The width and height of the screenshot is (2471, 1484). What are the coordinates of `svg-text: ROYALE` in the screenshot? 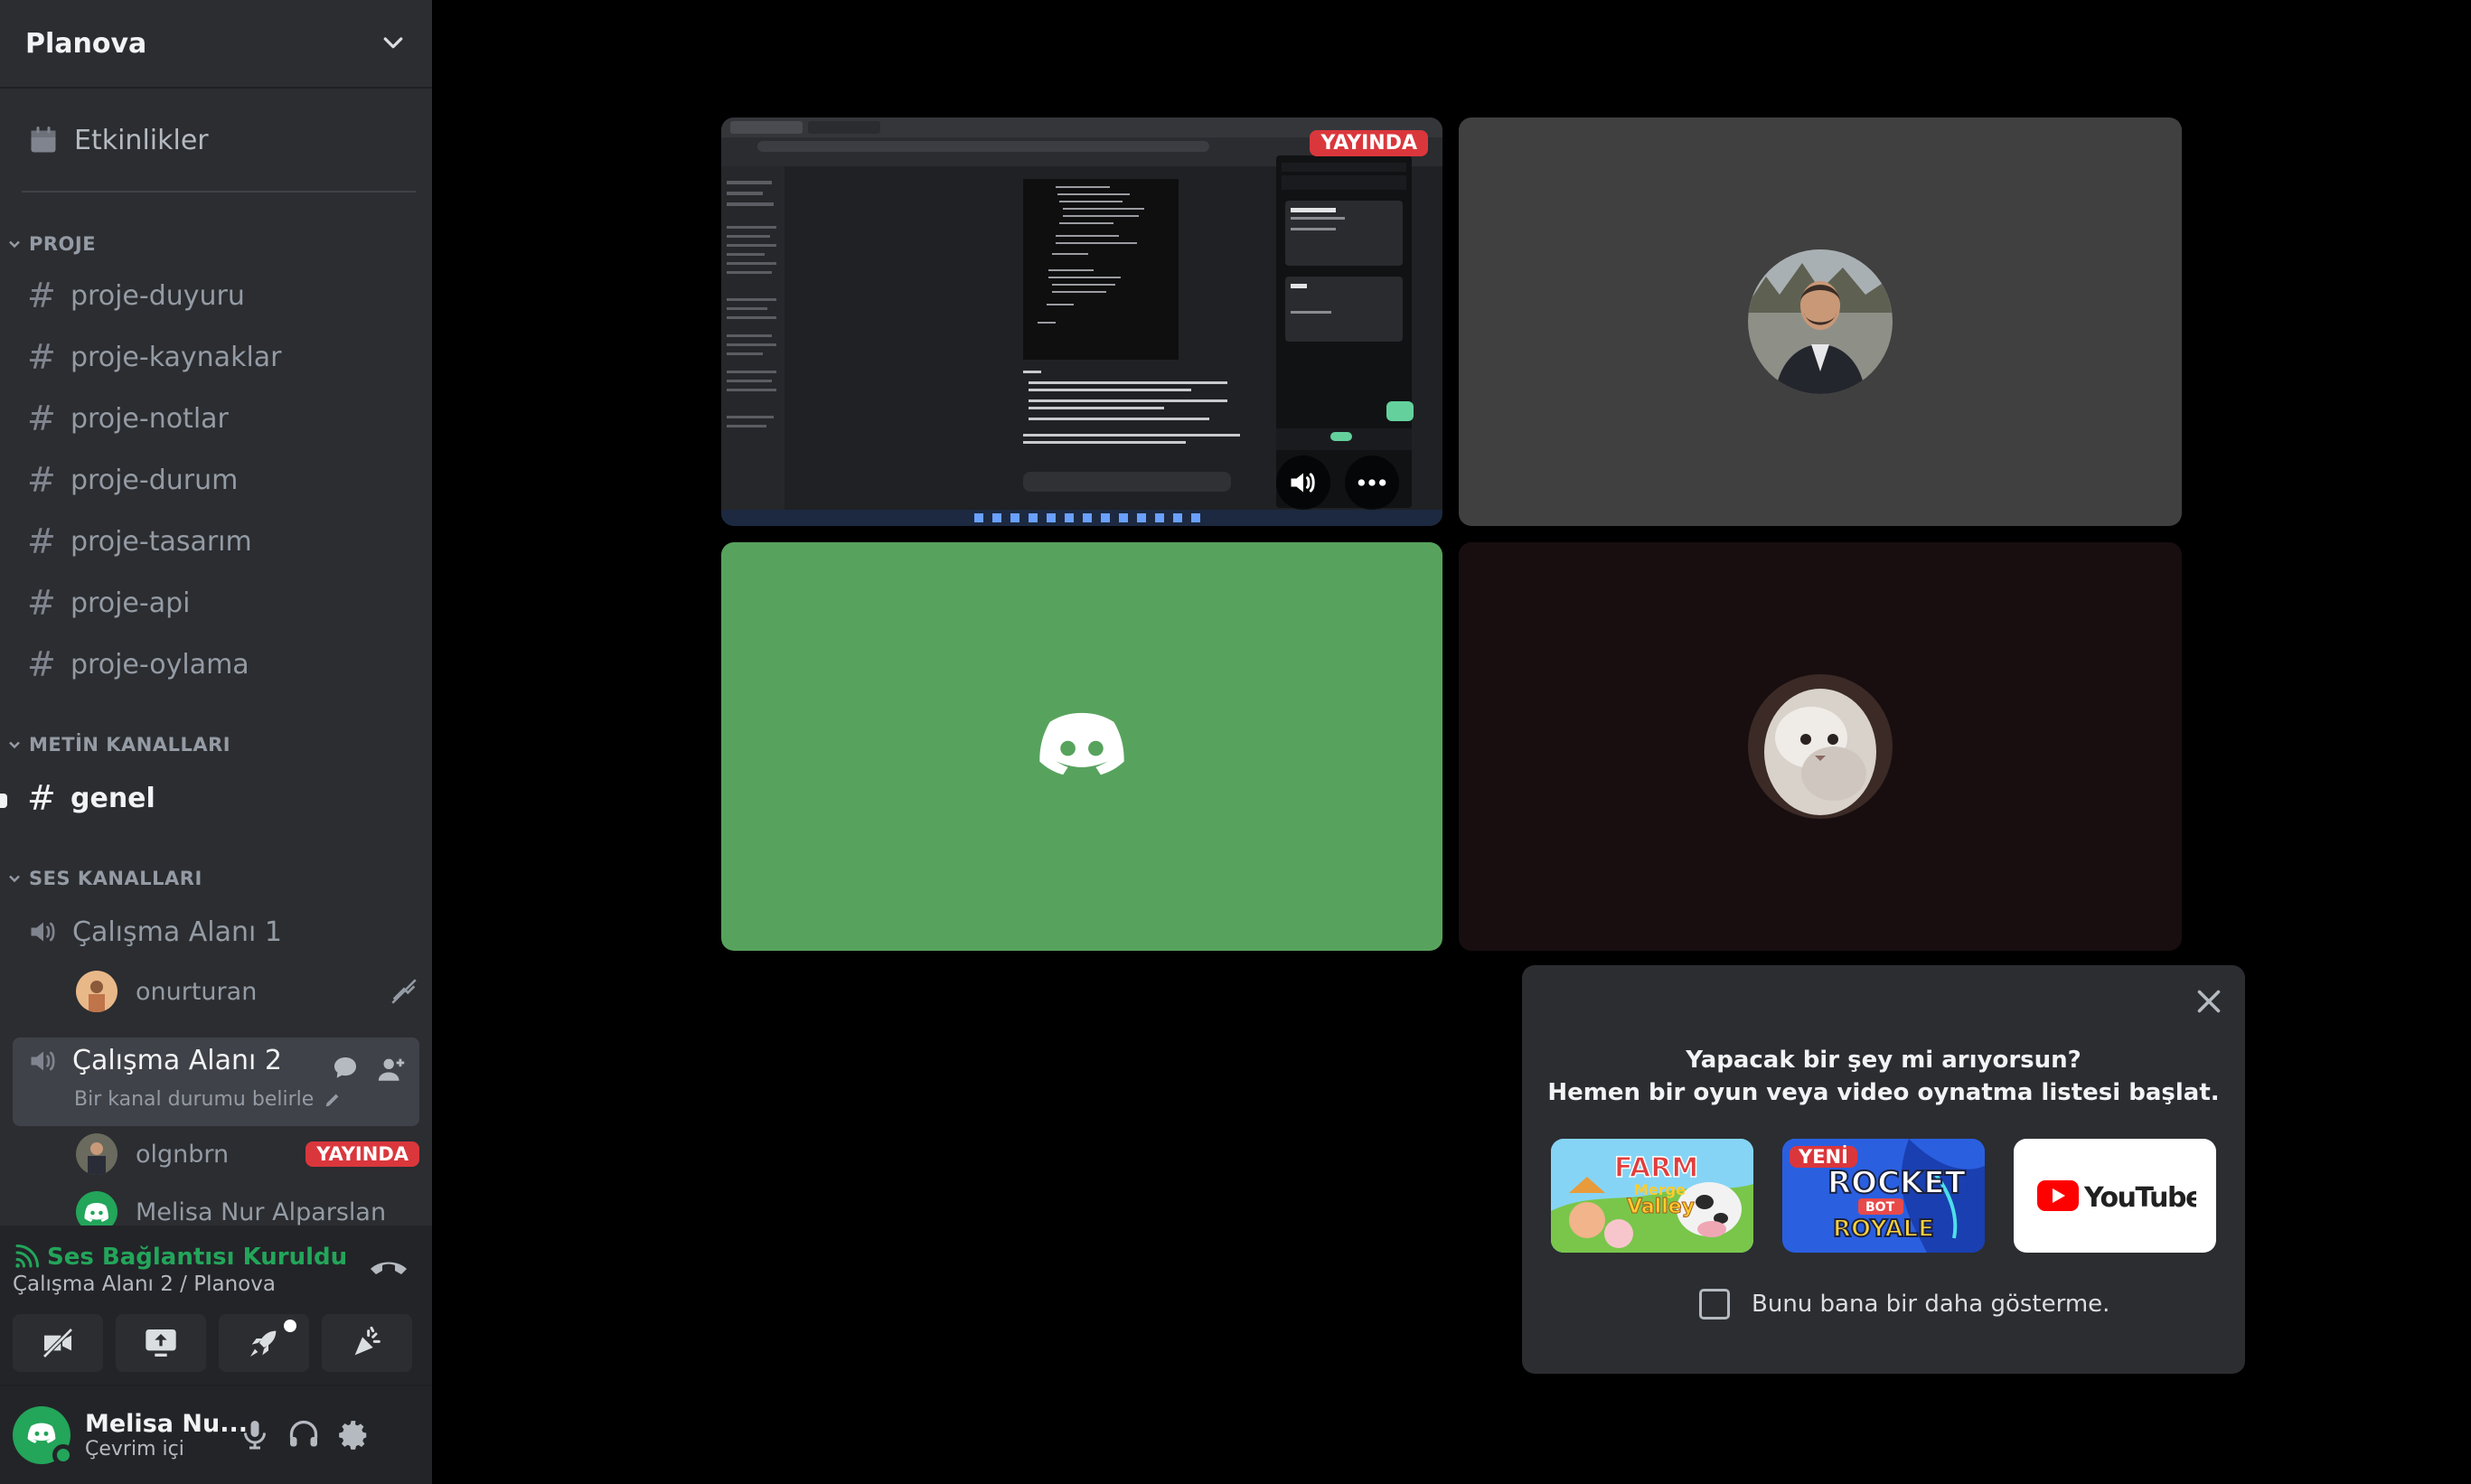 It's located at (1884, 1229).